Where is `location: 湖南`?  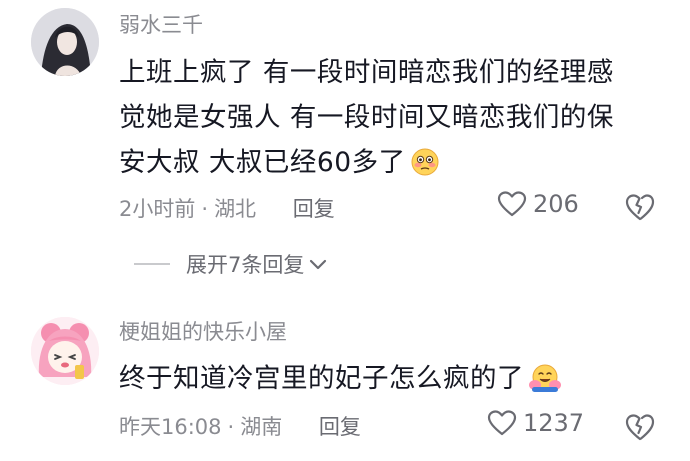 location: 湖南 is located at coordinates (261, 427).